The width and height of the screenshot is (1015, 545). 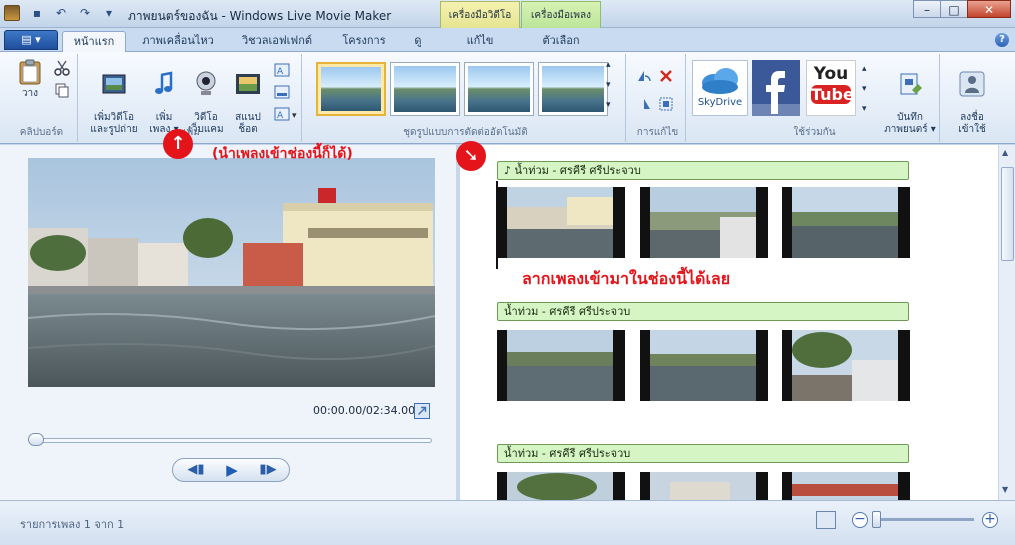 What do you see at coordinates (85, 13) in the screenshot?
I see `redo-icon: ↷` at bounding box center [85, 13].